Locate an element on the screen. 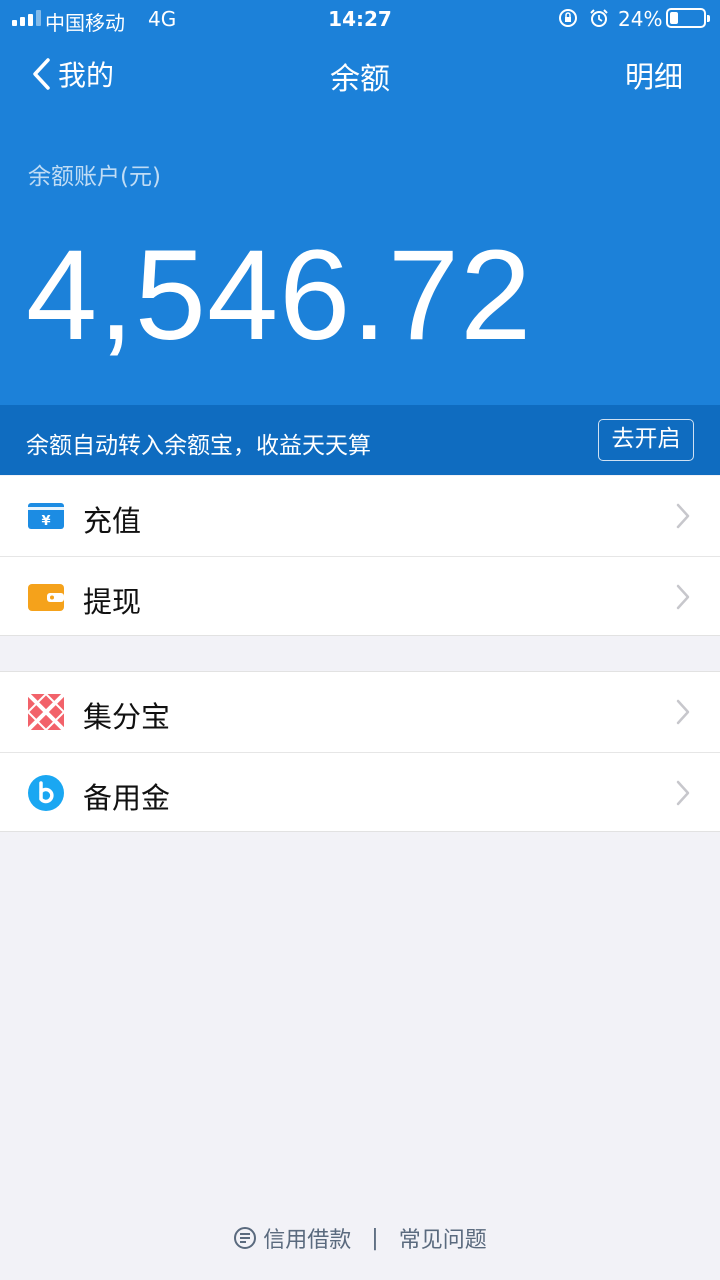 Image resolution: width=720 pixels, height=1280 pixels. list-item-label: 集分宝 is located at coordinates (127, 717).